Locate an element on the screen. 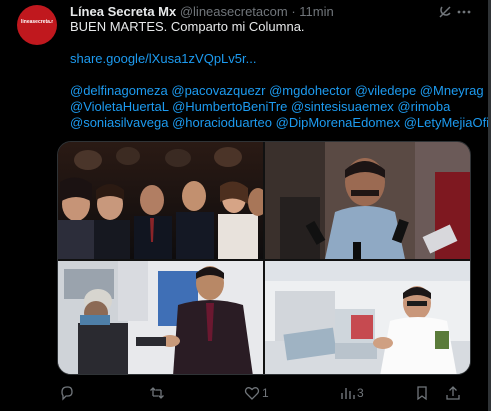  views-count: 3 is located at coordinates (360, 393).